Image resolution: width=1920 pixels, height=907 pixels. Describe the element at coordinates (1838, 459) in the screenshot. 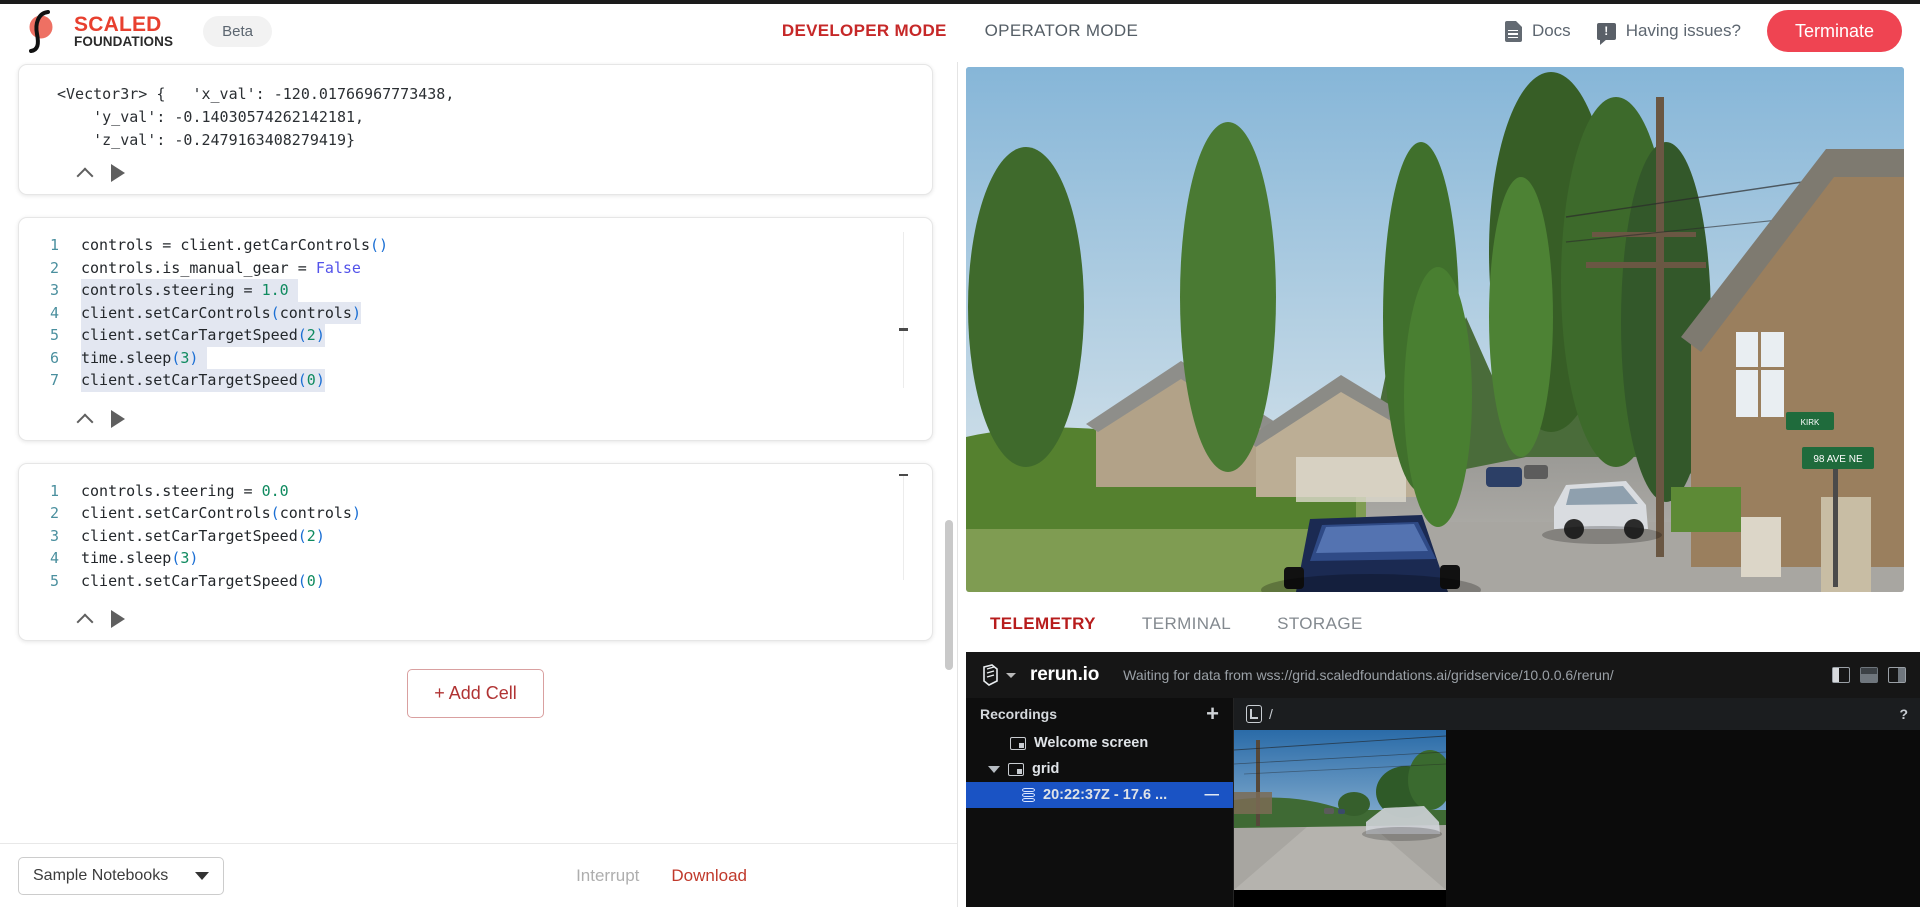

I see `street-sign-text: 98 AVE NE` at that location.